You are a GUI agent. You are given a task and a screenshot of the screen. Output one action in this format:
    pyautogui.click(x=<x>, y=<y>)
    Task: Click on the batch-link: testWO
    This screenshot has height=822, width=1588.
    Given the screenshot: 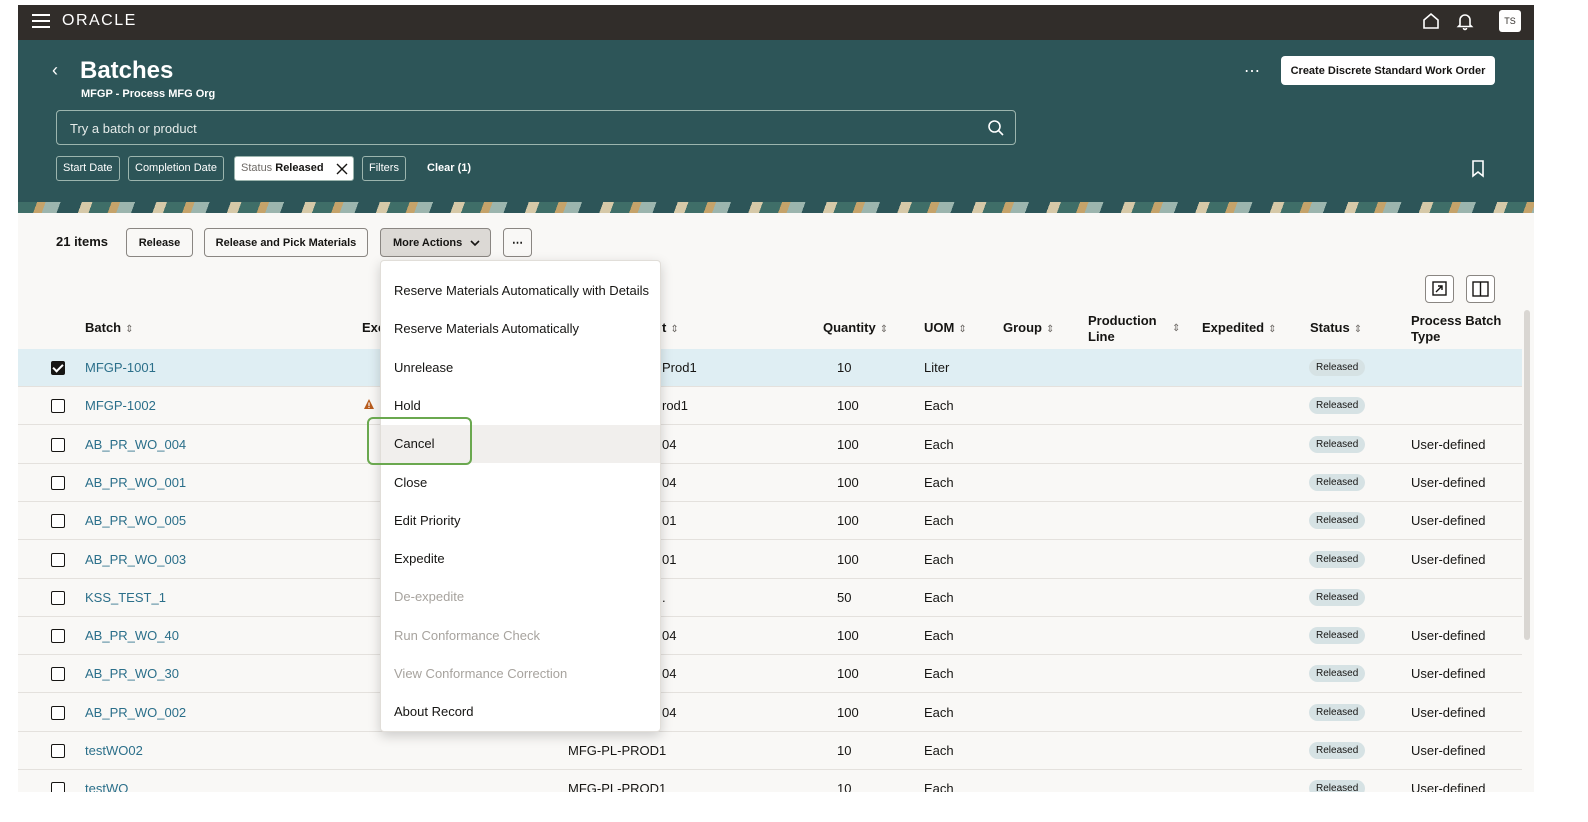 What is the action you would take?
    pyautogui.click(x=106, y=786)
    